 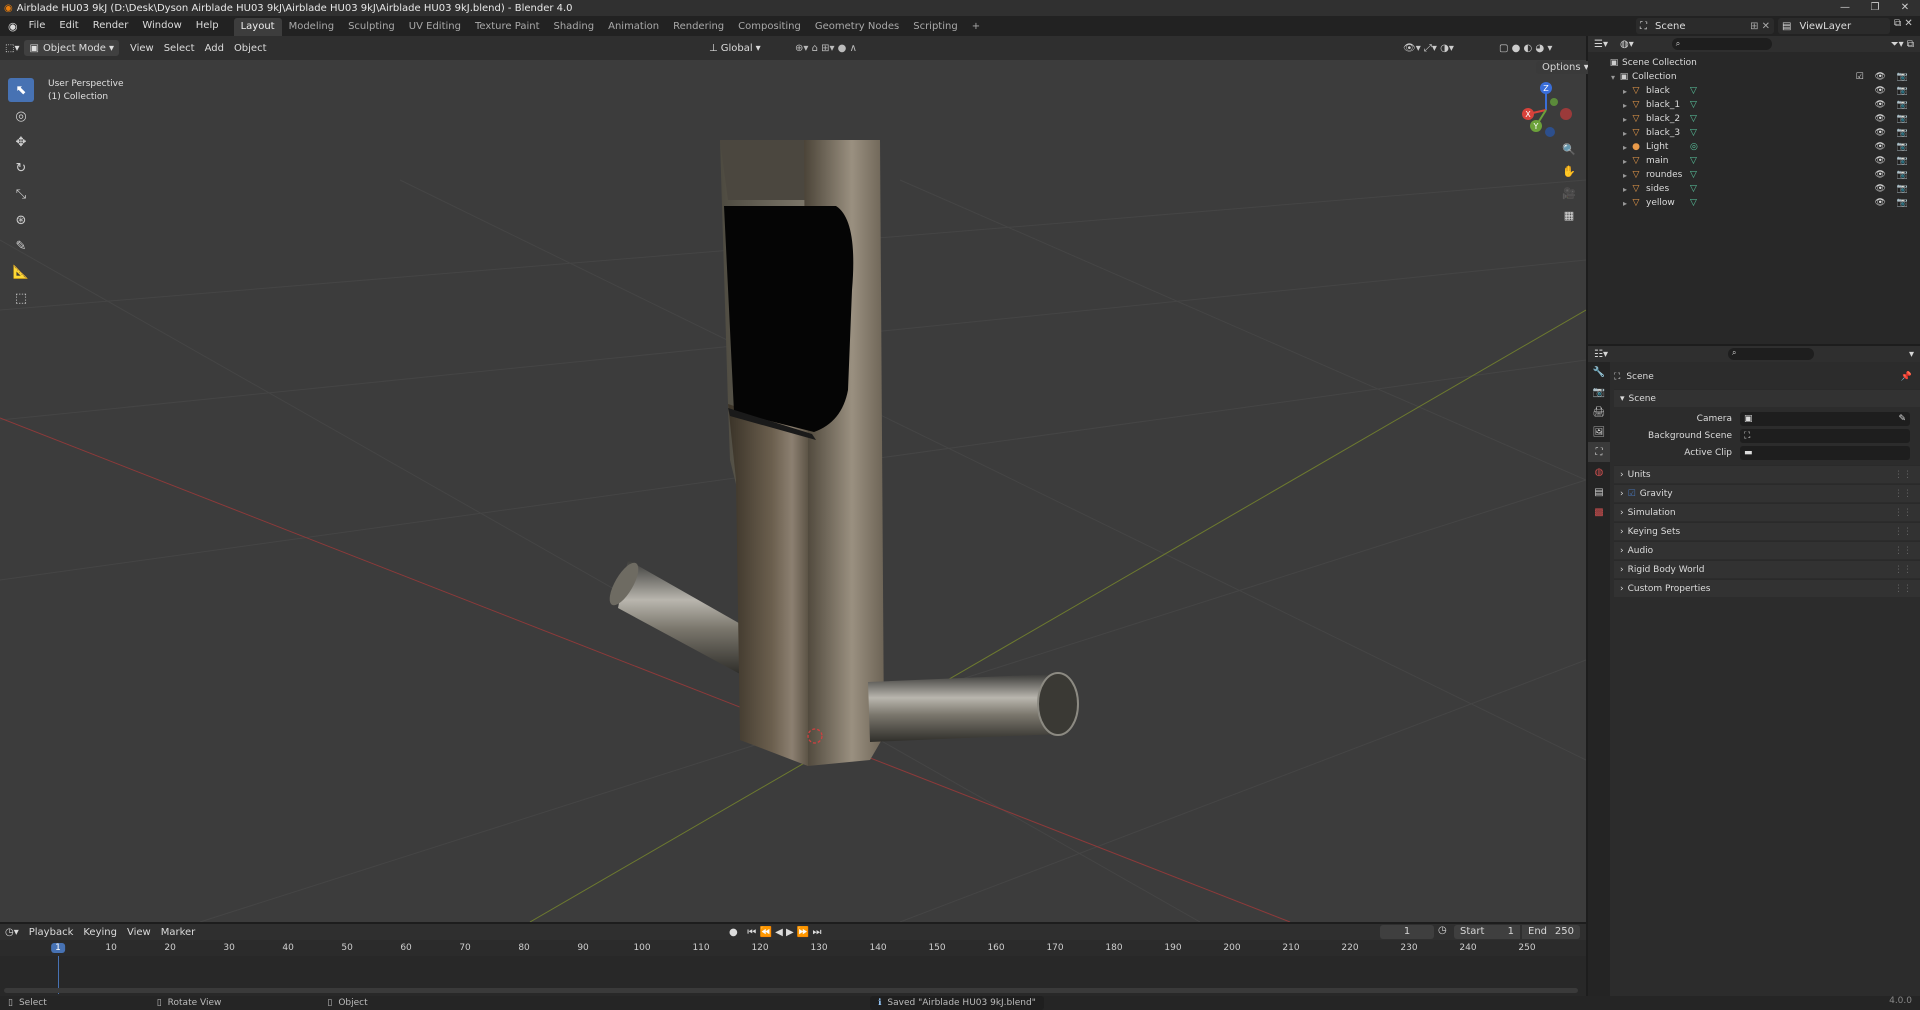 I want to click on move-tool-icon: ✥, so click(x=21, y=142).